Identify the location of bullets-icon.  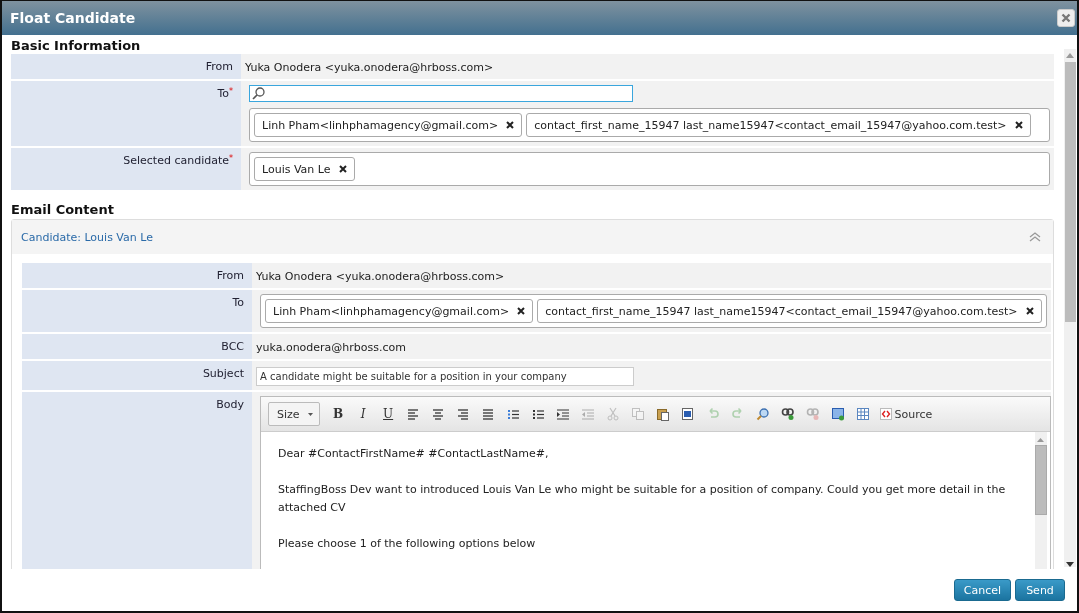
(513, 414).